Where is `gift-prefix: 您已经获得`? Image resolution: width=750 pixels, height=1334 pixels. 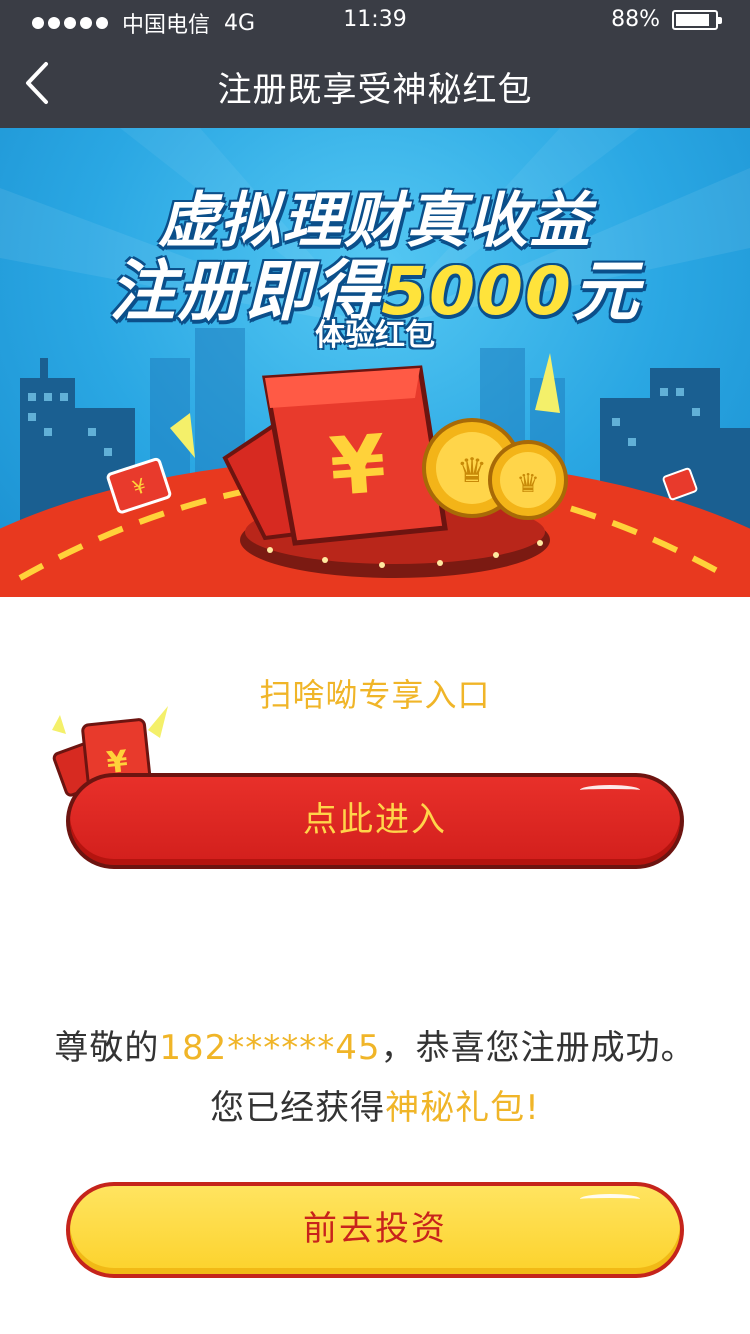
gift-prefix: 您已经获得 is located at coordinates (298, 1108).